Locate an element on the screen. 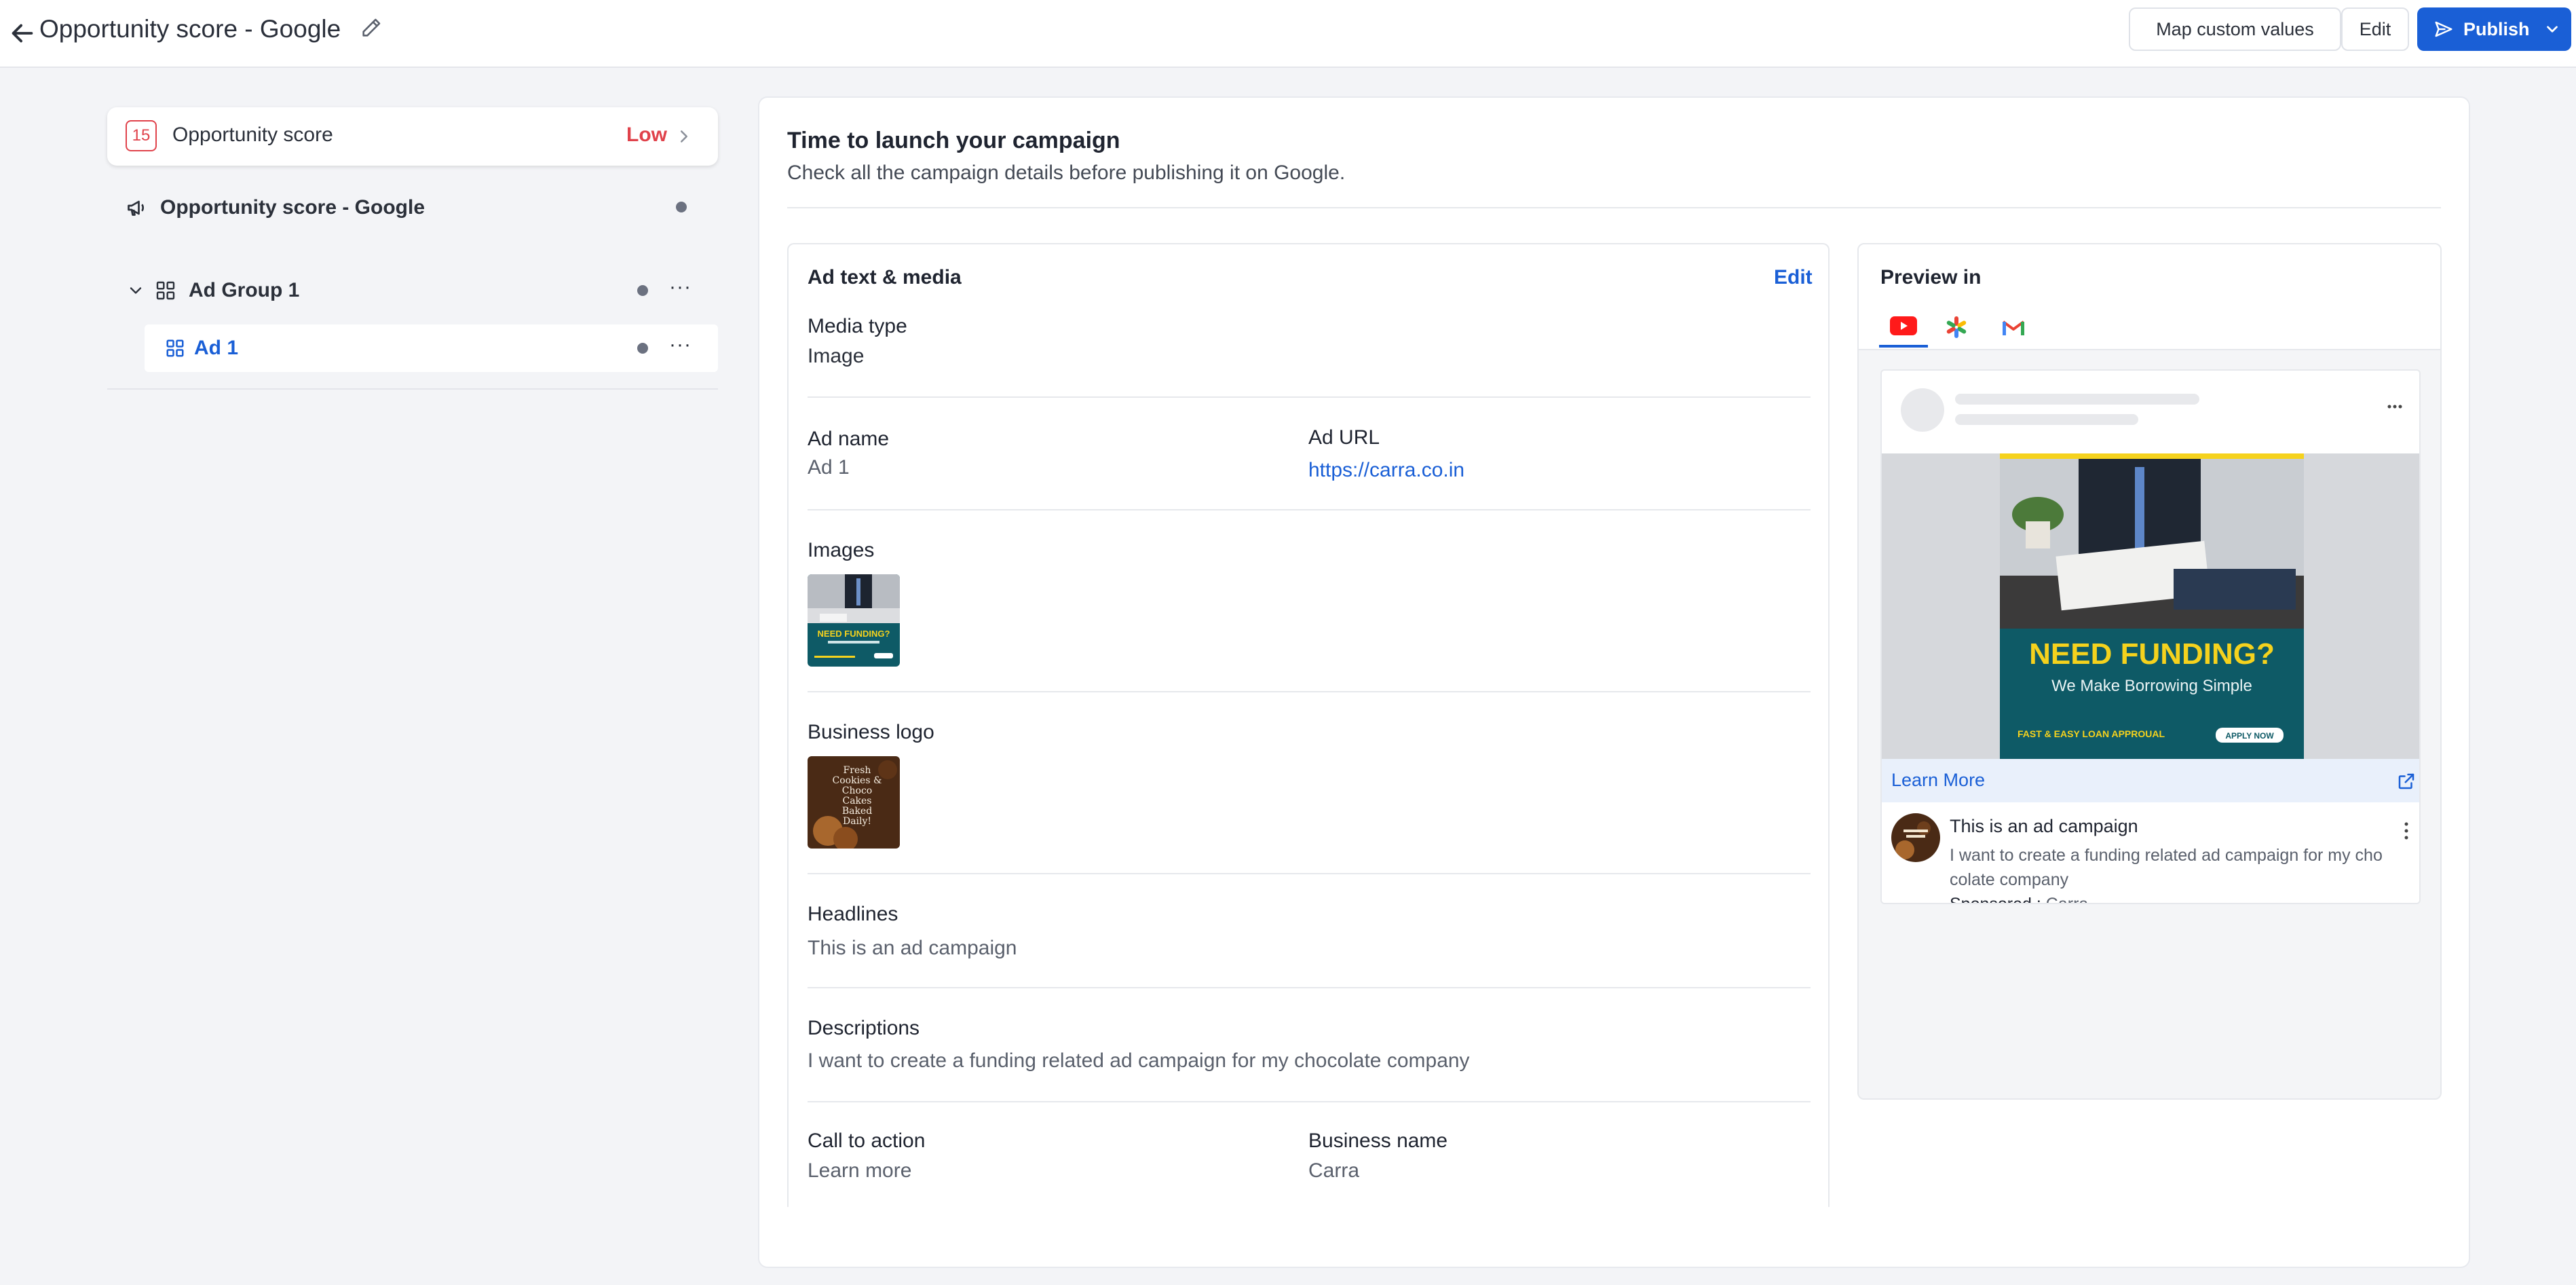 The width and height of the screenshot is (2576, 1285). ad-tree-item: Ad 1 ··· is located at coordinates (431, 348).